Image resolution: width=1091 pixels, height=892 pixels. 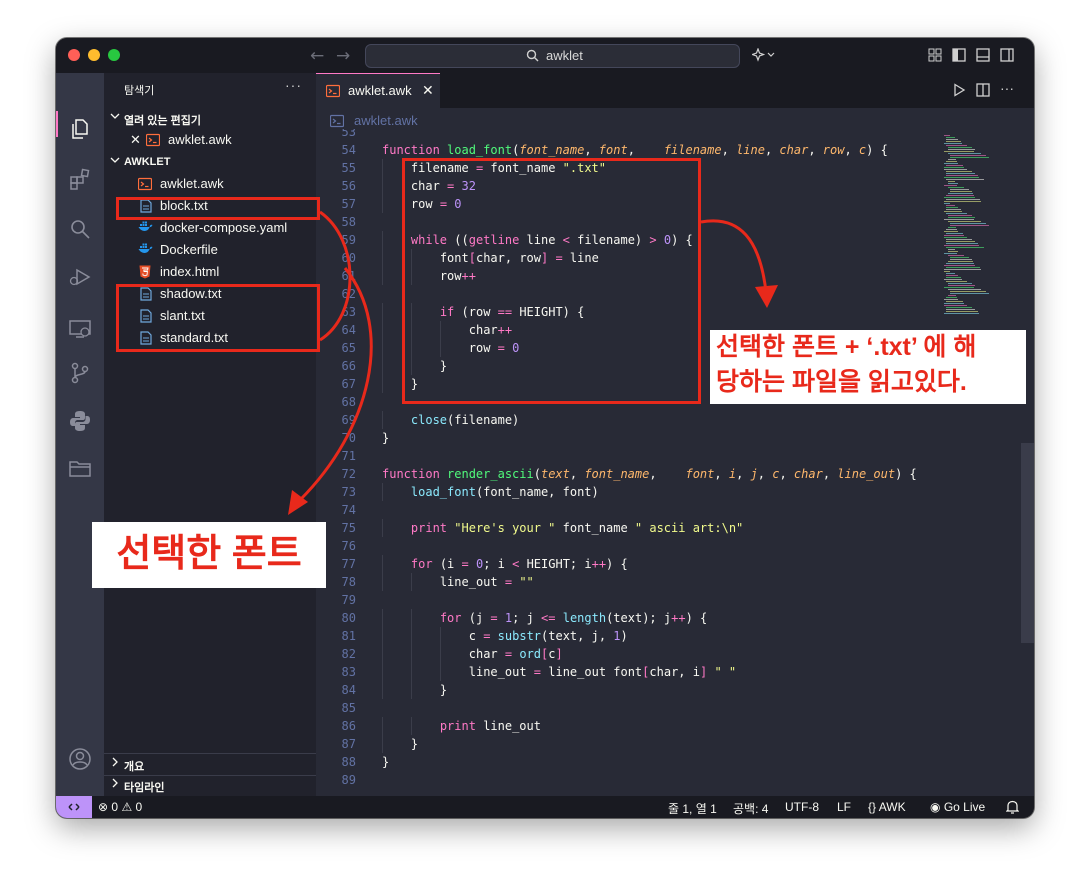 I want to click on code-line: line_out = "", so click(x=487, y=582).